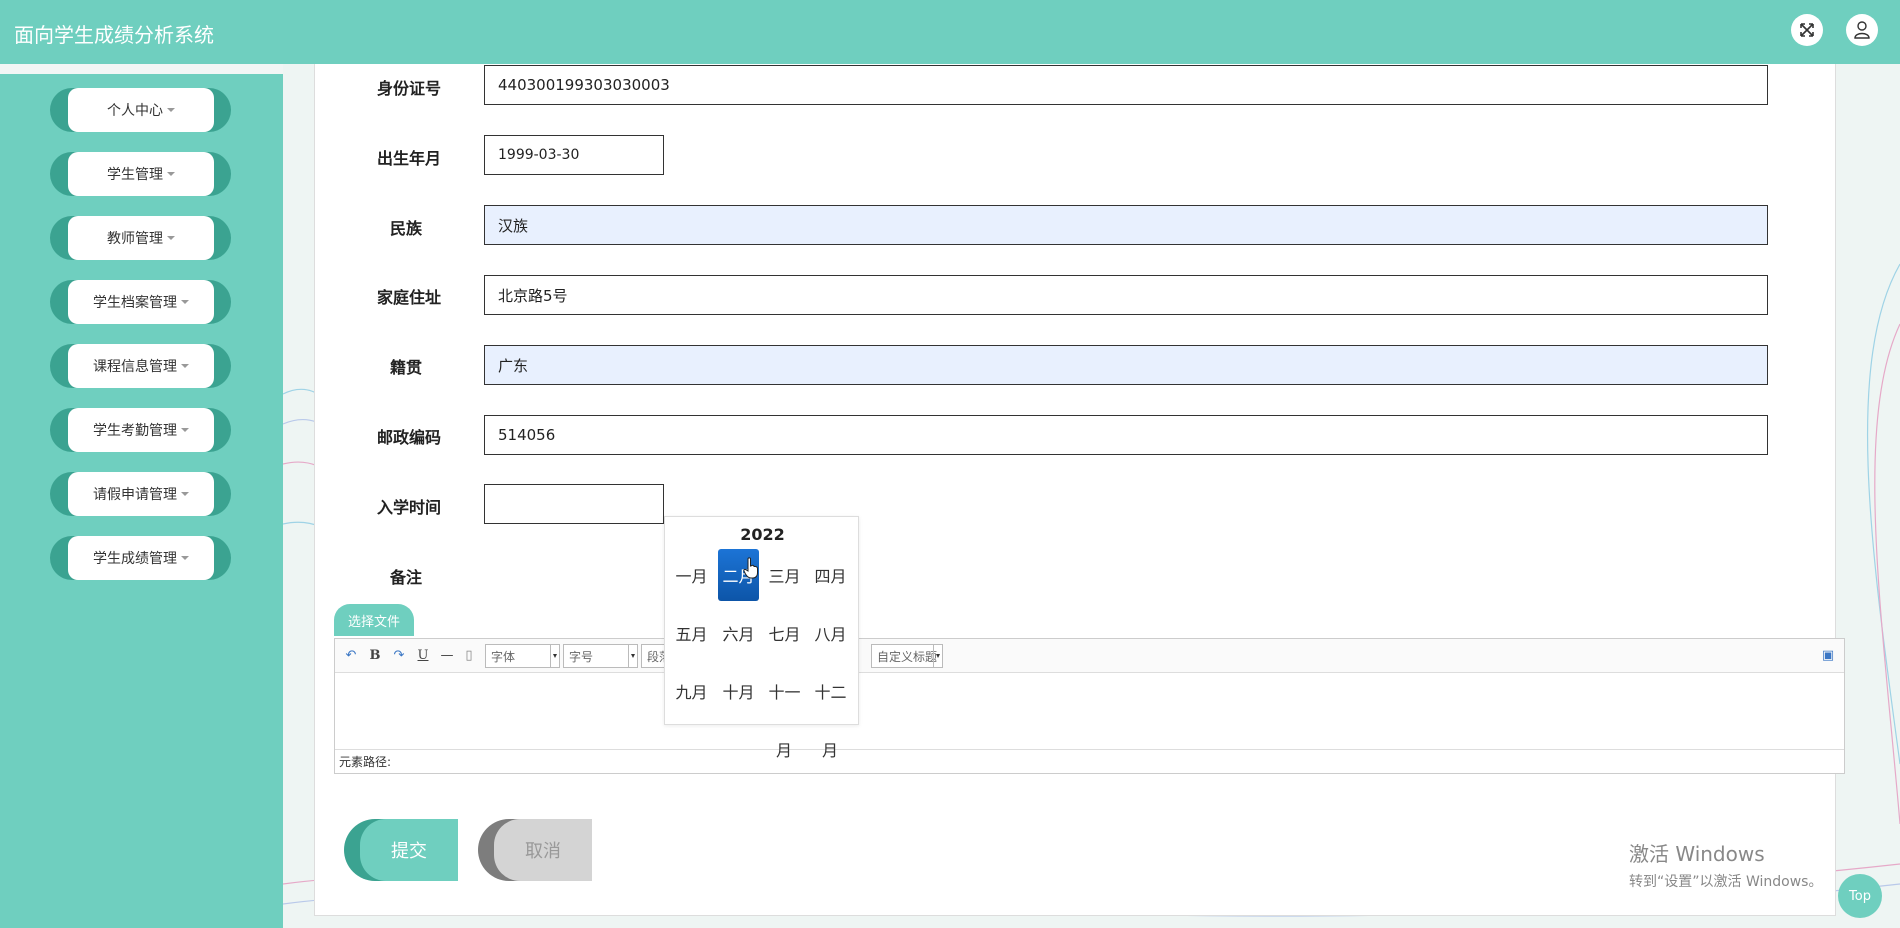 This screenshot has height=928, width=1900. I want to click on fullscreen-button, so click(1807, 30).